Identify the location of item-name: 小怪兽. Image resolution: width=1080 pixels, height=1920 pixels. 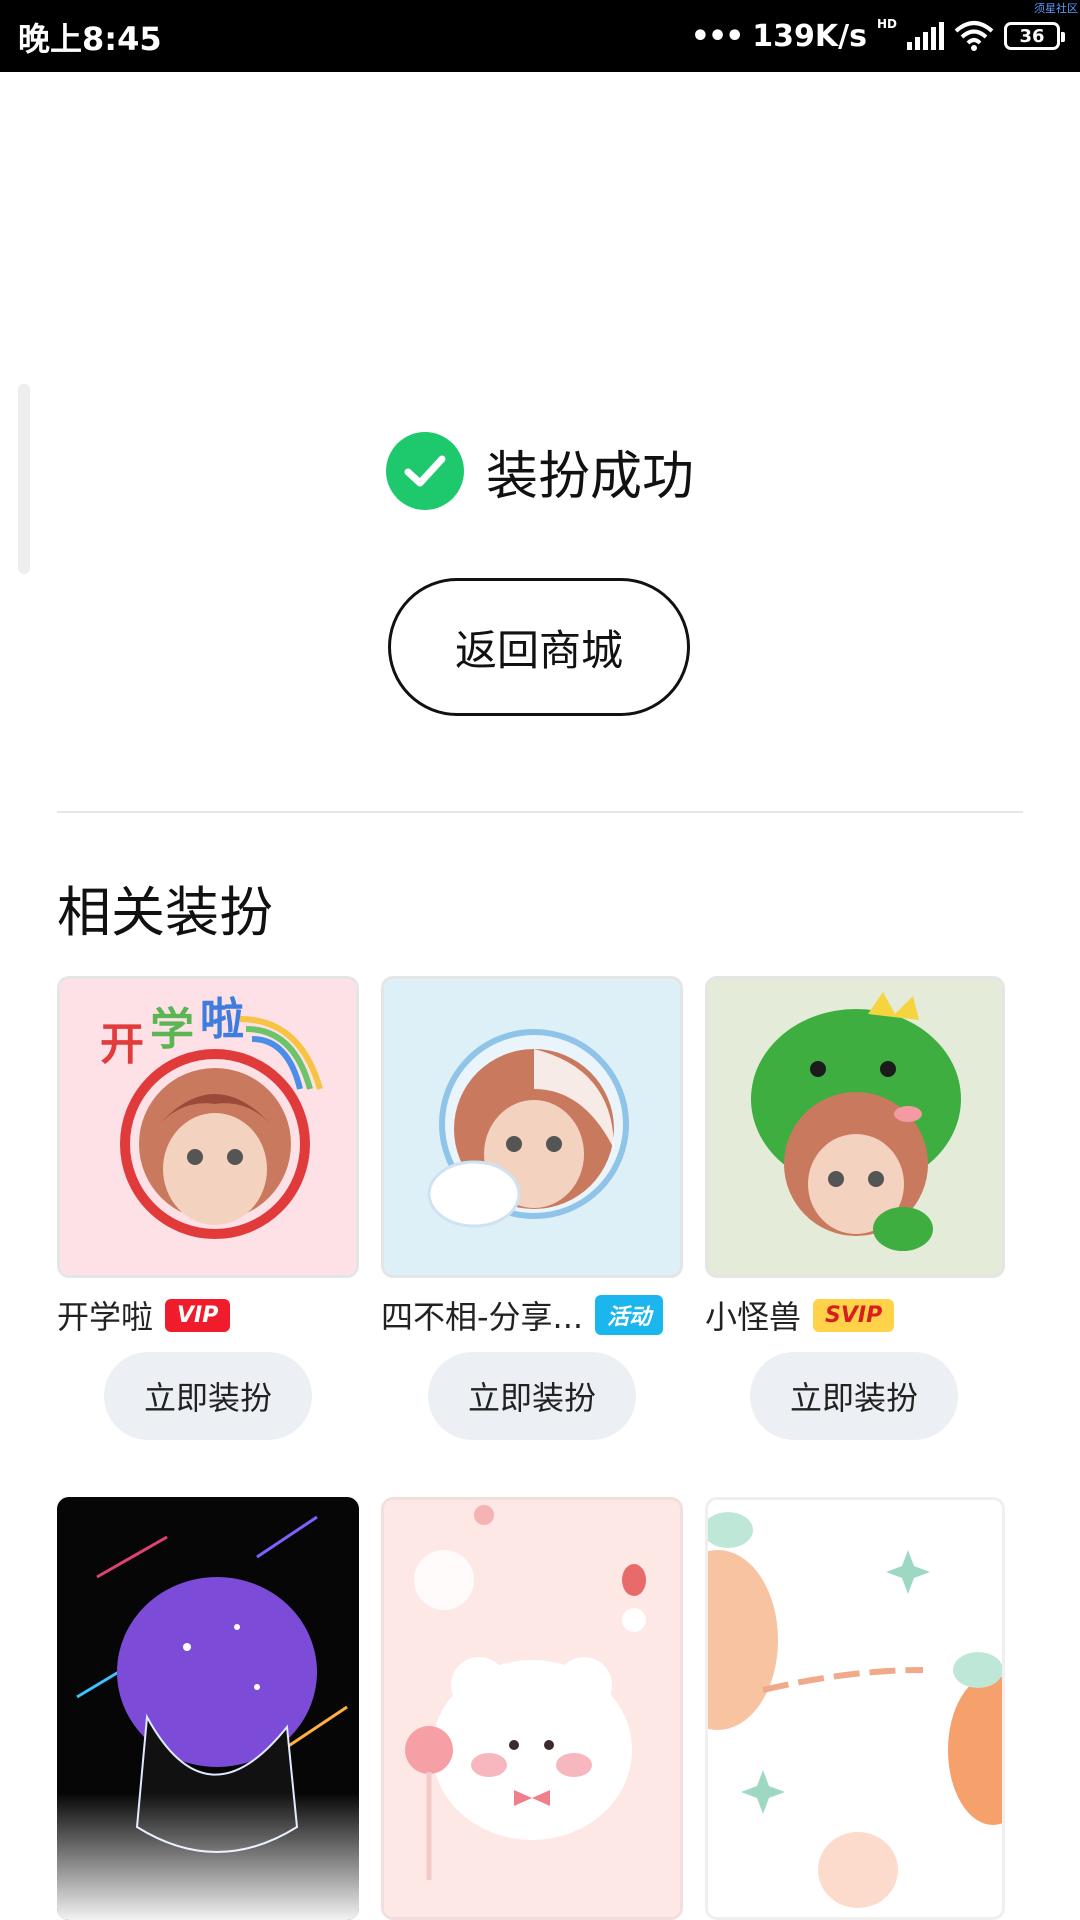
(753, 1317).